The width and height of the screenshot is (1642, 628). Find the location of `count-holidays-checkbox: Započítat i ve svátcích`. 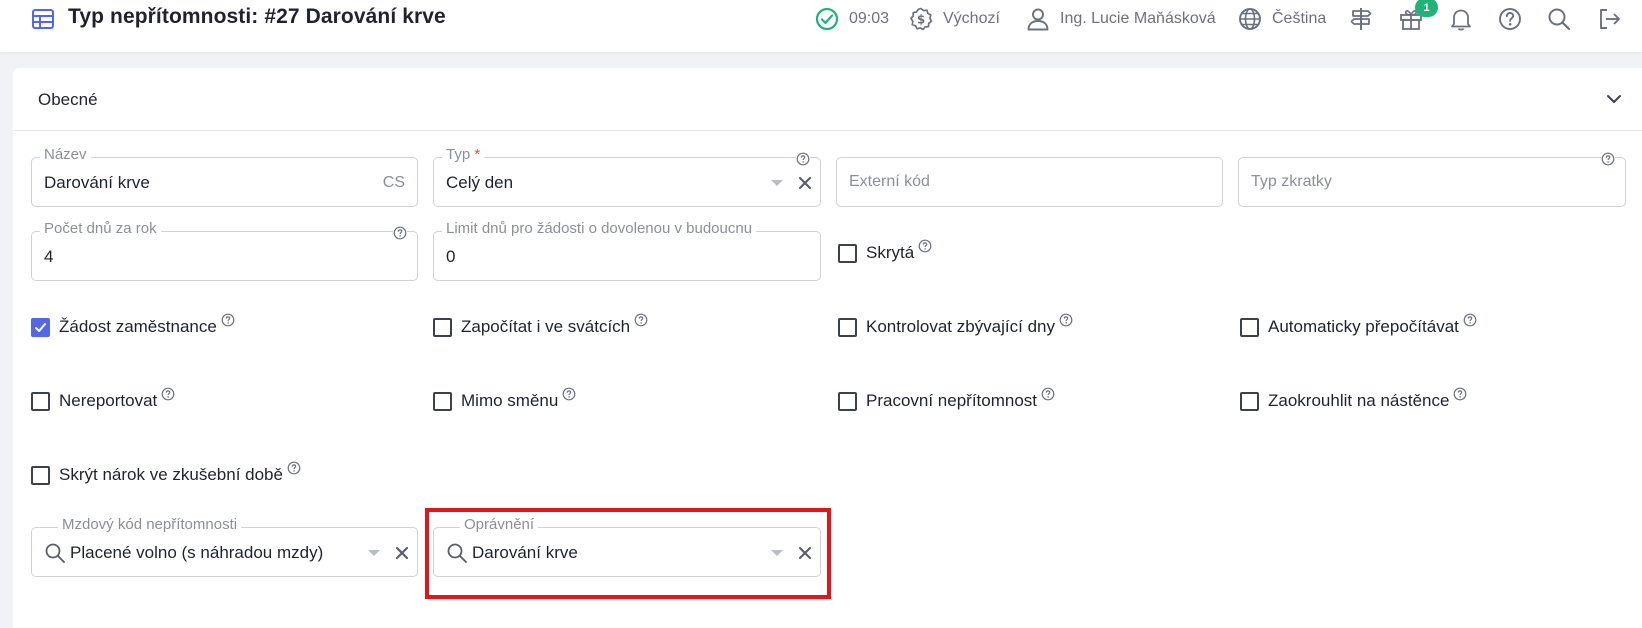

count-holidays-checkbox: Započítat i ve svátcích is located at coordinates (540, 326).